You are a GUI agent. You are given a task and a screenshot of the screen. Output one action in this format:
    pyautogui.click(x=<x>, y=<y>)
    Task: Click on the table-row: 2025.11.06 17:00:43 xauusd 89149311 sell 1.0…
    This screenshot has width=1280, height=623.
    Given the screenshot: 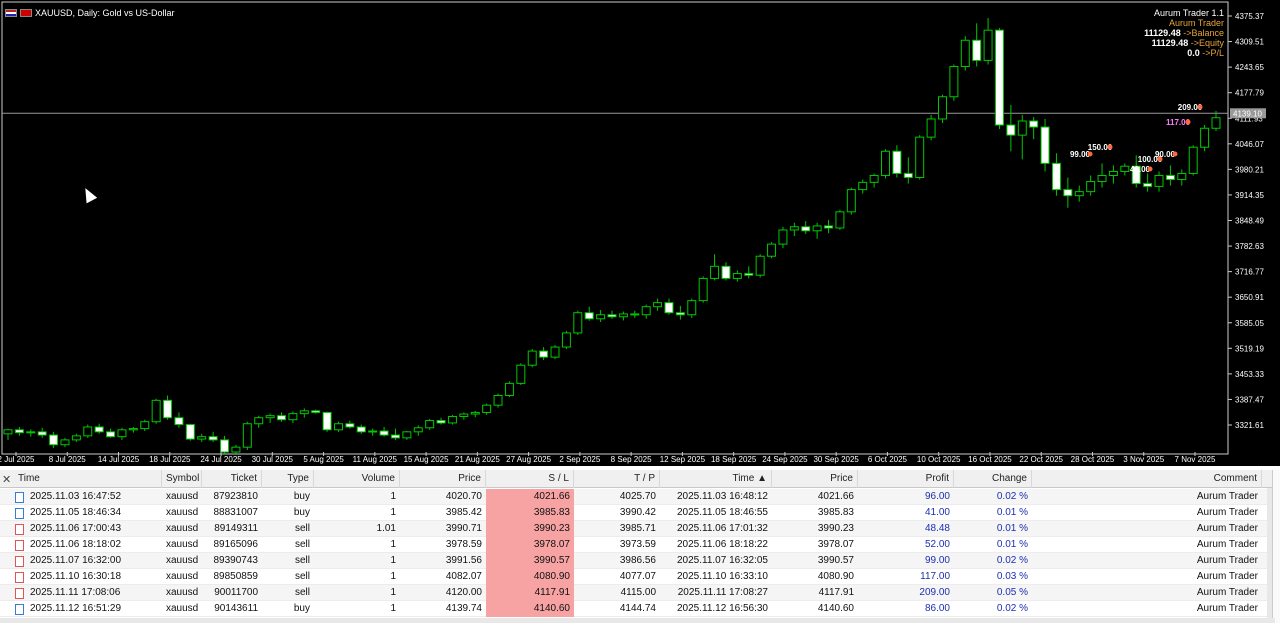 What is the action you would take?
    pyautogui.click(x=637, y=529)
    